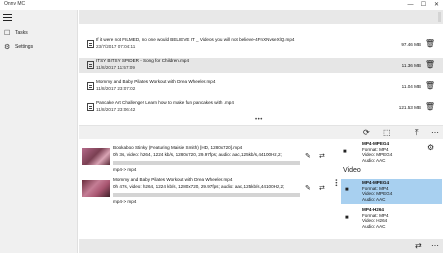 This screenshot has height=253, width=443. Describe the element at coordinates (417, 133) in the screenshot. I see `upload-icon: ⤒` at that location.